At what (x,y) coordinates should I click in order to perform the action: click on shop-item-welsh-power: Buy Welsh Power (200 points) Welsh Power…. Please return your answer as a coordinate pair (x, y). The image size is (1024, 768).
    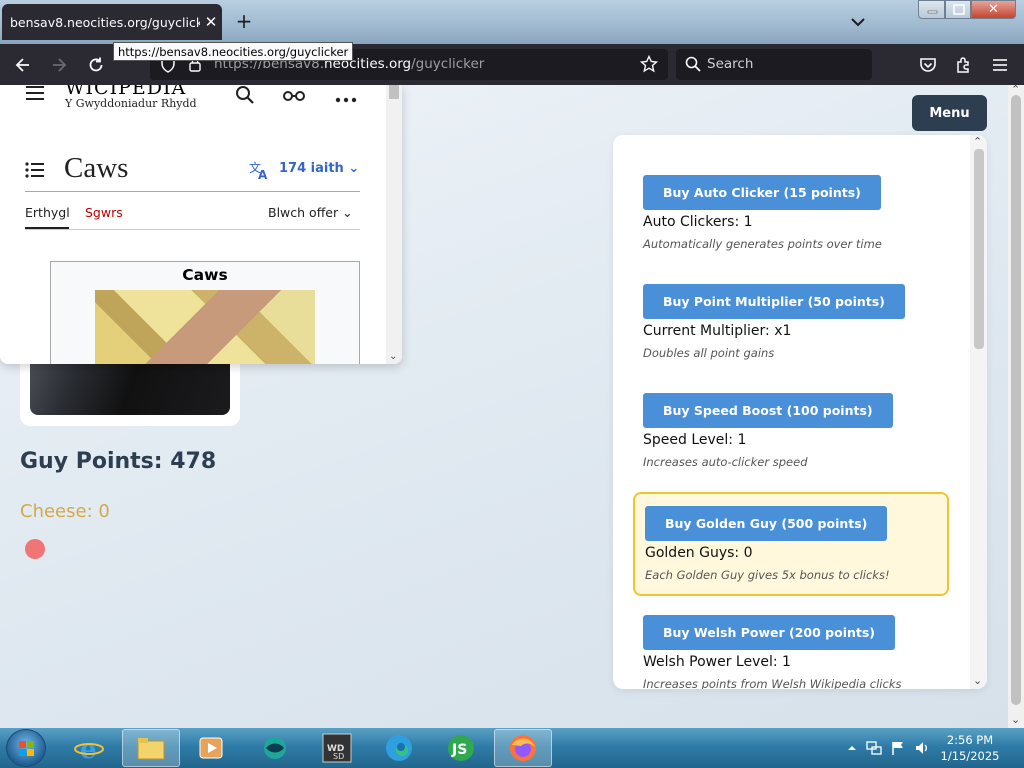
    Looking at the image, I should click on (791, 646).